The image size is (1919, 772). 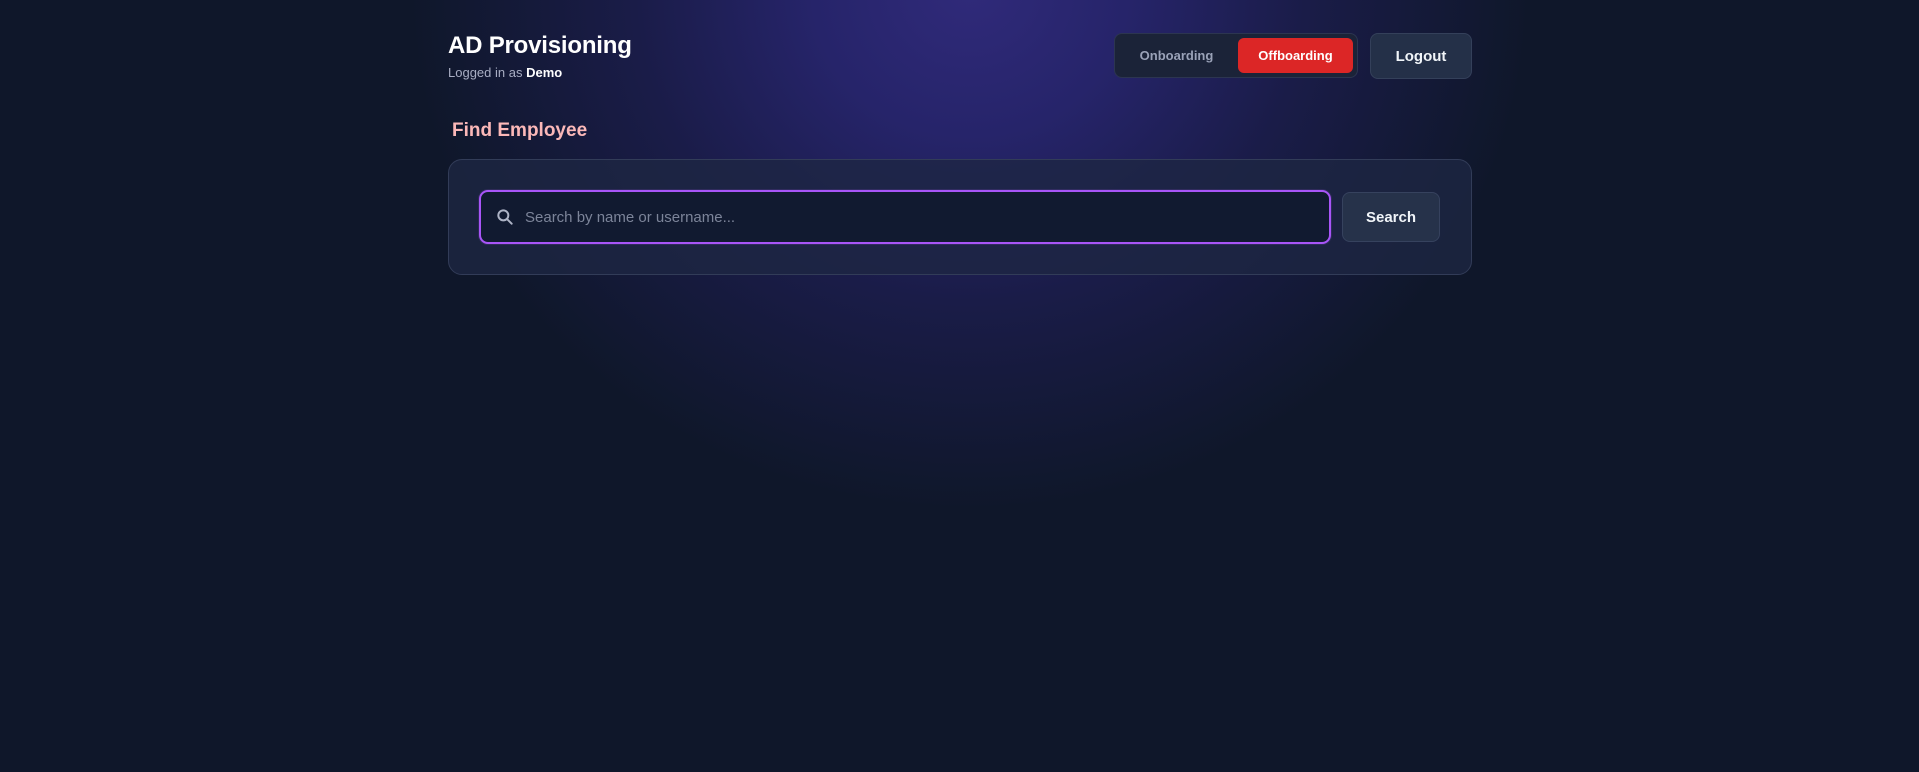 I want to click on brand: AD Provisioning Logged in as Demo, so click(x=540, y=56).